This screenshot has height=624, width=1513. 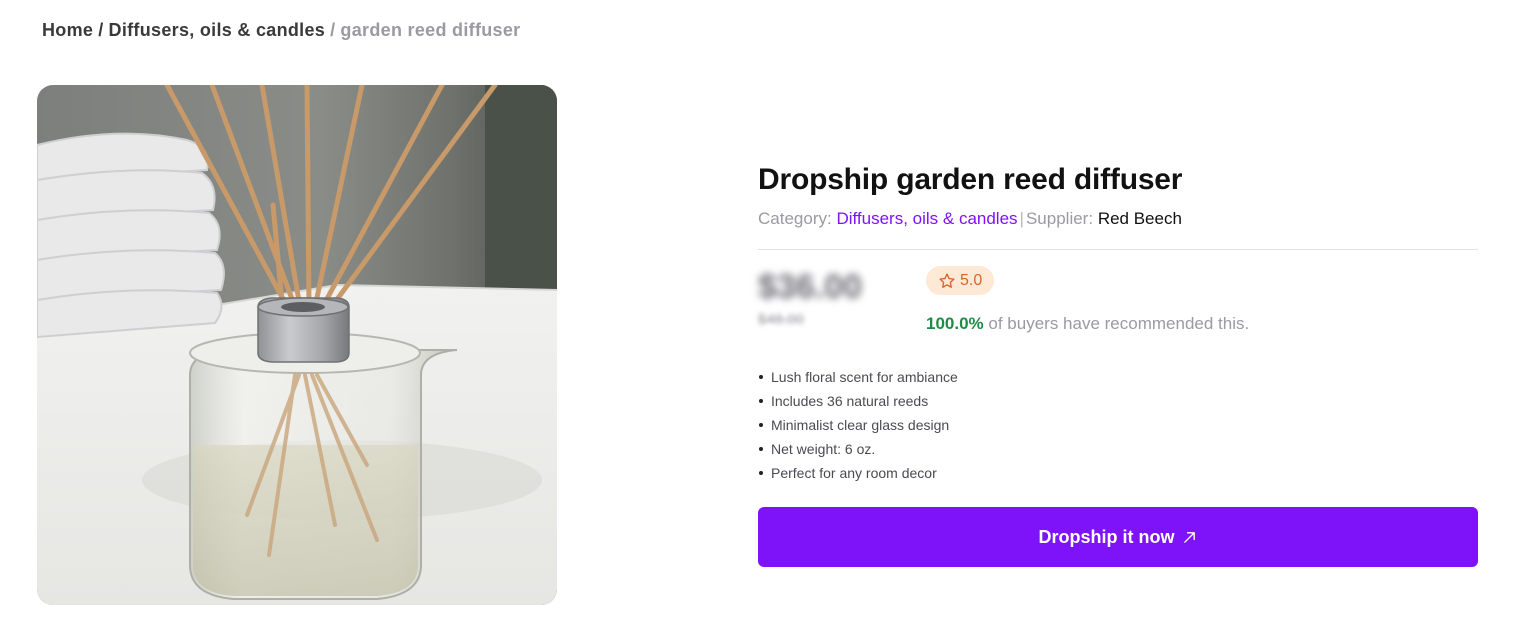 What do you see at coordinates (860, 425) in the screenshot?
I see `feature-text: Minimalist clear glass design` at bounding box center [860, 425].